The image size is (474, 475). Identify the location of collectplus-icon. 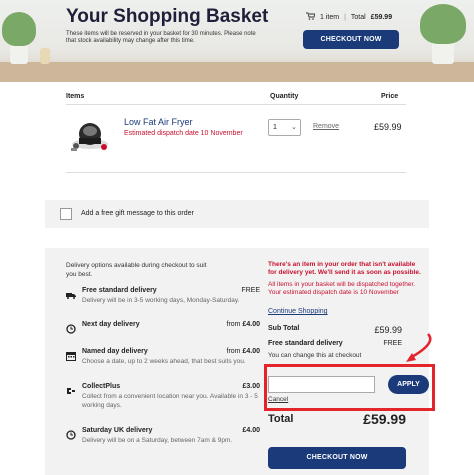
(71, 388).